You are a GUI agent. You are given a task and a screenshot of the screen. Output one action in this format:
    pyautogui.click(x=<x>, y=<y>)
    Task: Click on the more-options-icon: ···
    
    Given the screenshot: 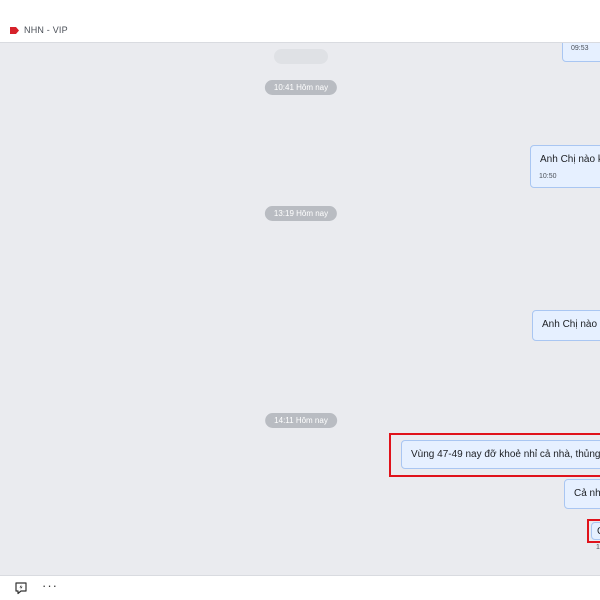 What is the action you would take?
    pyautogui.click(x=50, y=585)
    